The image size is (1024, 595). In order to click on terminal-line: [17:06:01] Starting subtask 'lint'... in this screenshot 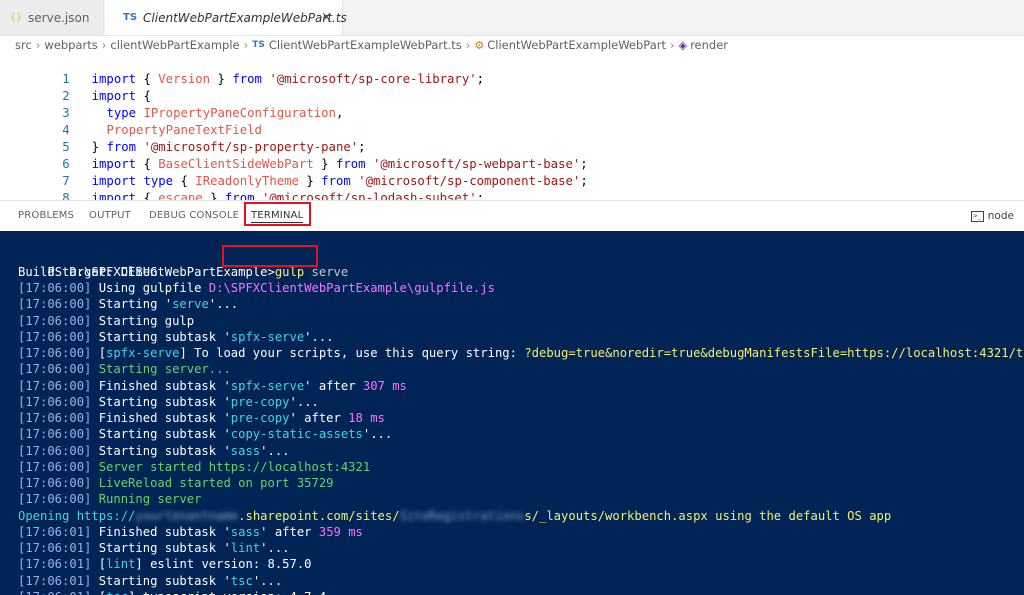, I will do `click(154, 548)`.